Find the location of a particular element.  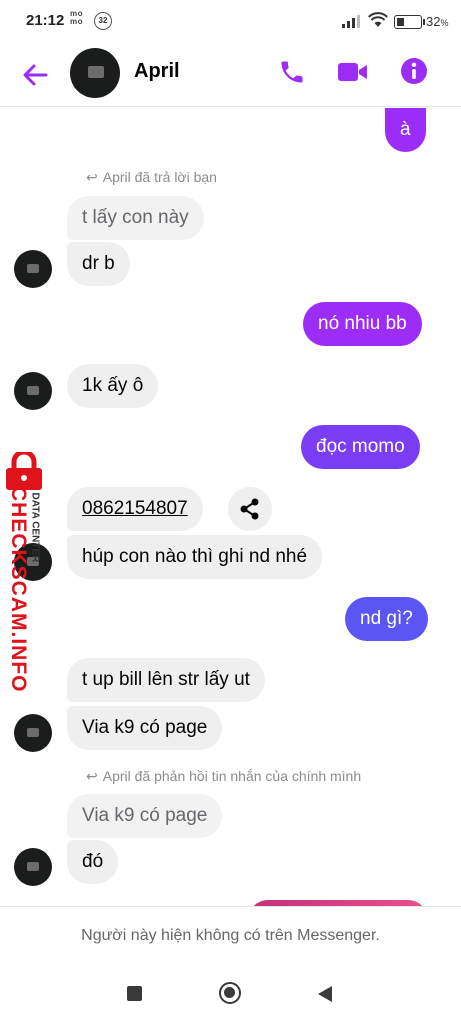

battery-percent: 32% is located at coordinates (437, 21).